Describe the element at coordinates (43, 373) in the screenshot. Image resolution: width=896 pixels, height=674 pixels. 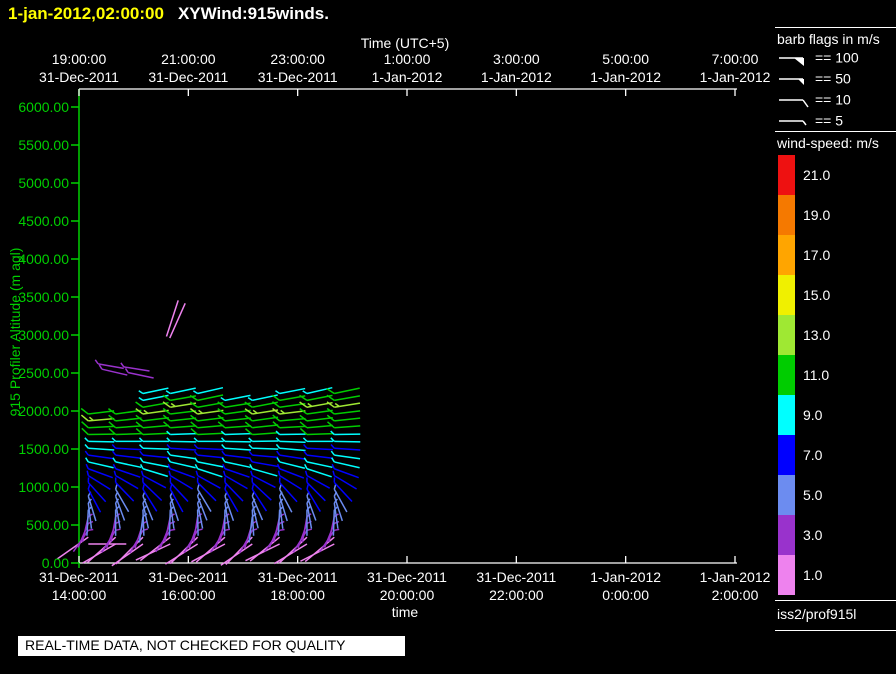
I see `y-tick-label: 2500.00` at that location.